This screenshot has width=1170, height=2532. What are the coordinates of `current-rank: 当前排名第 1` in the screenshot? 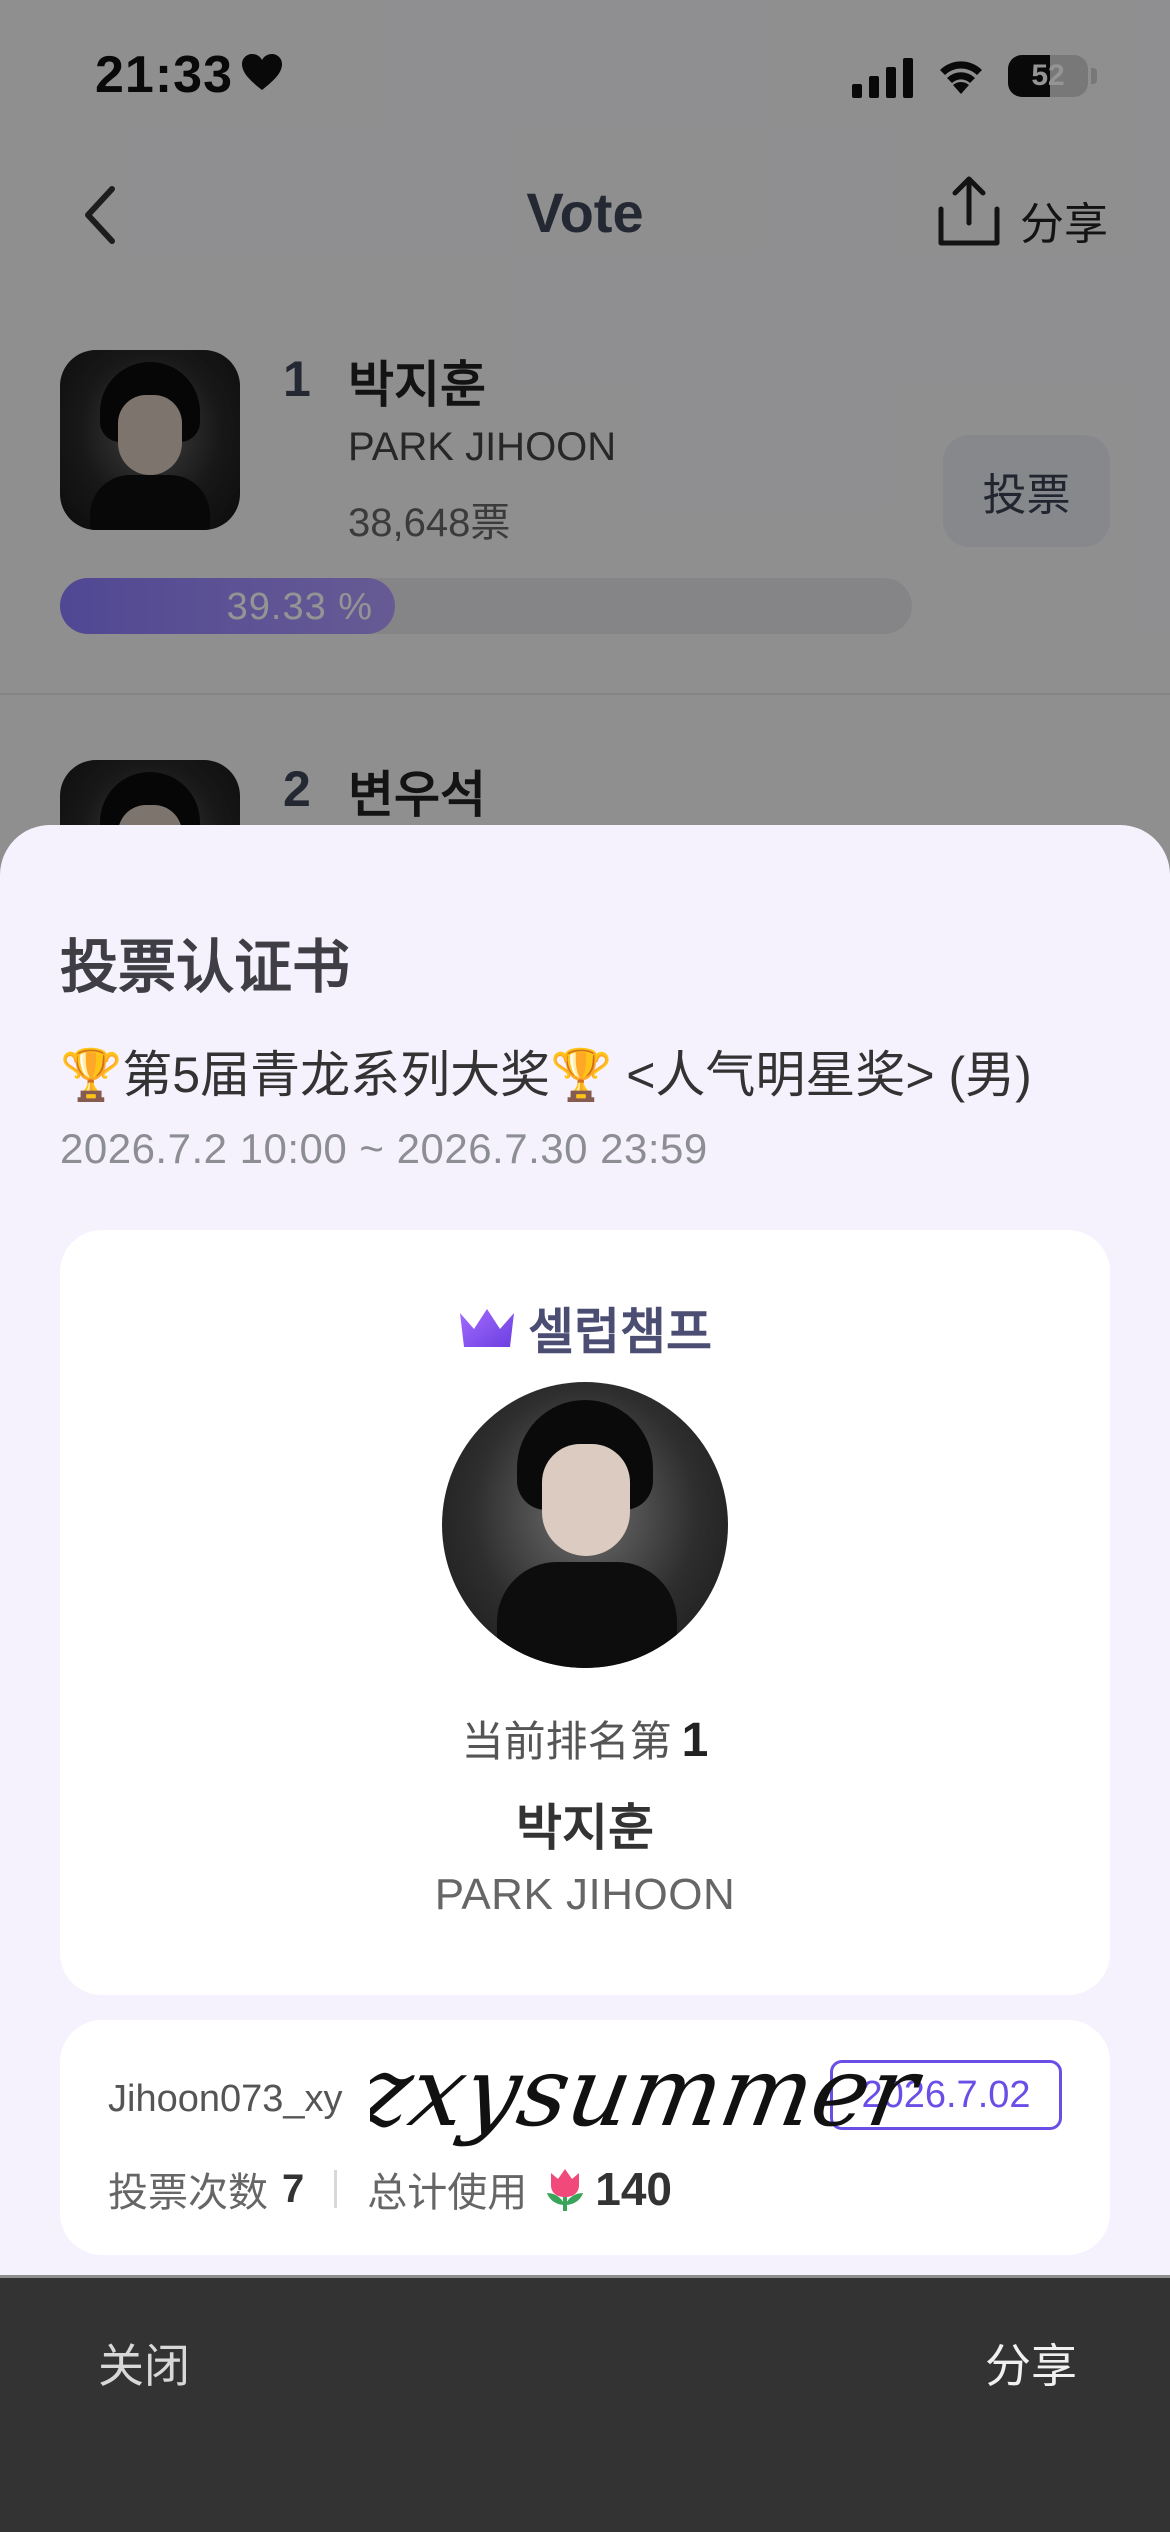 It's located at (585, 1738).